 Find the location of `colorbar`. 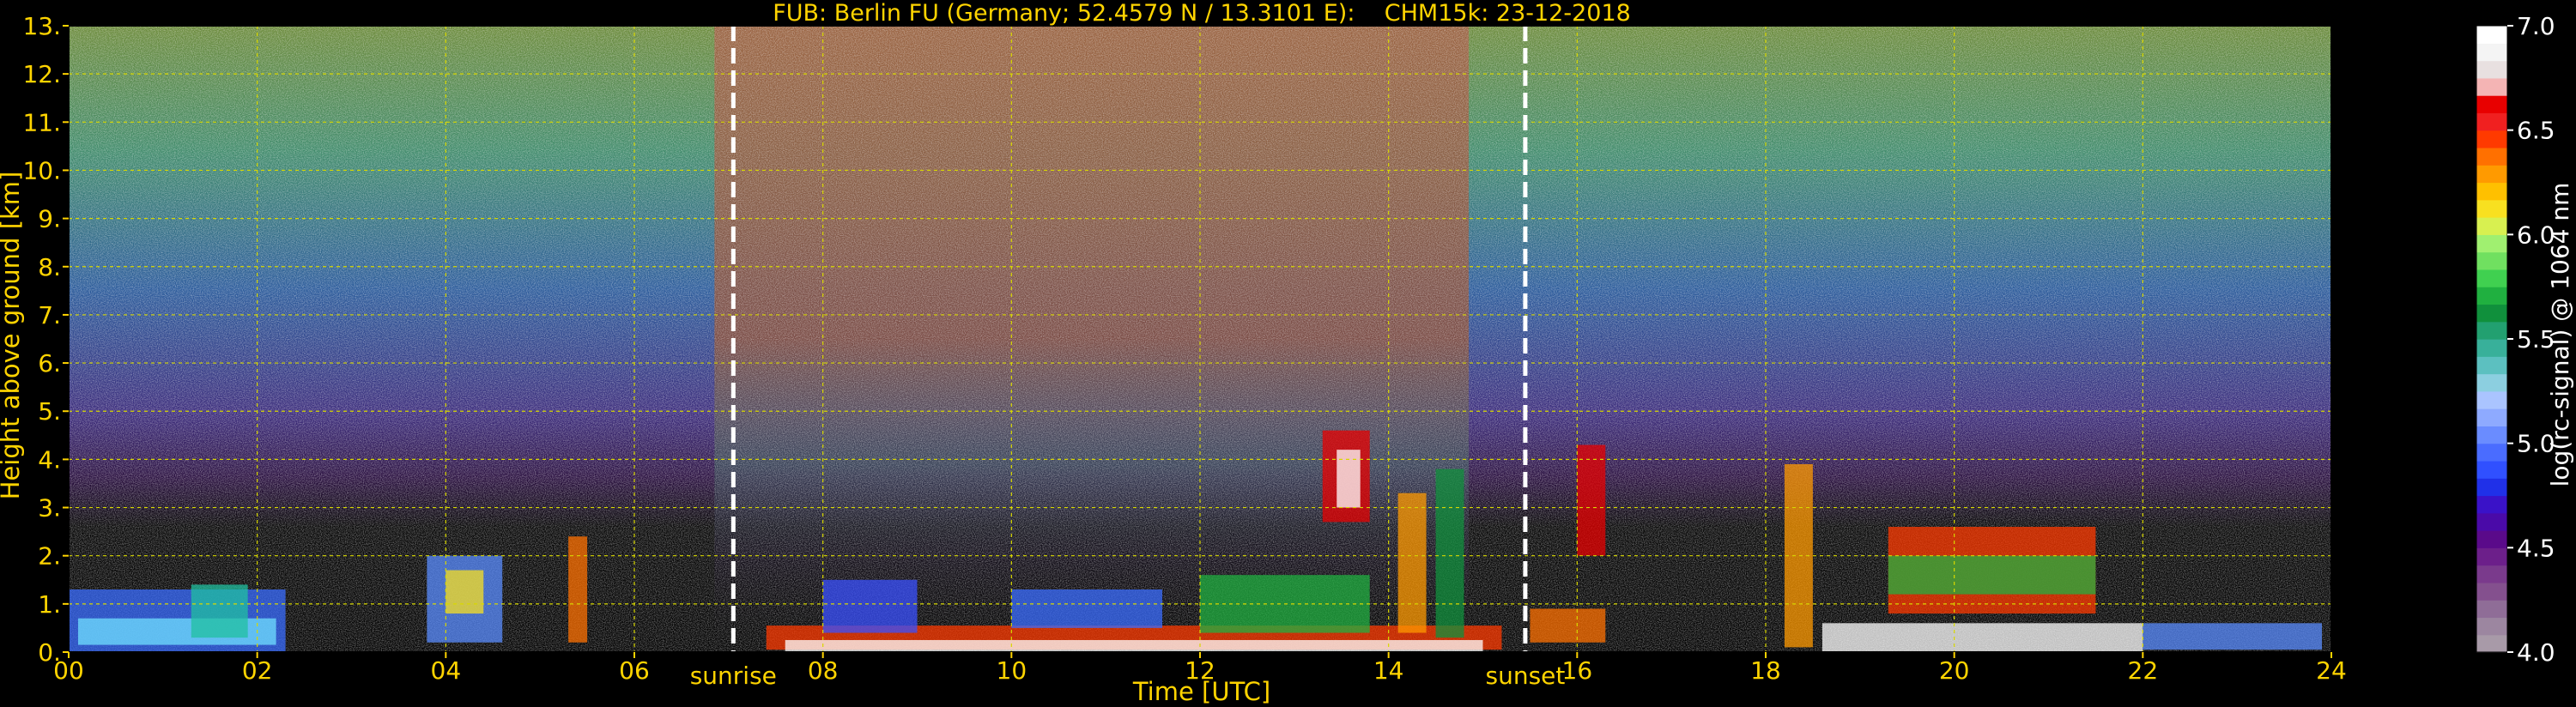

colorbar is located at coordinates (2492, 339).